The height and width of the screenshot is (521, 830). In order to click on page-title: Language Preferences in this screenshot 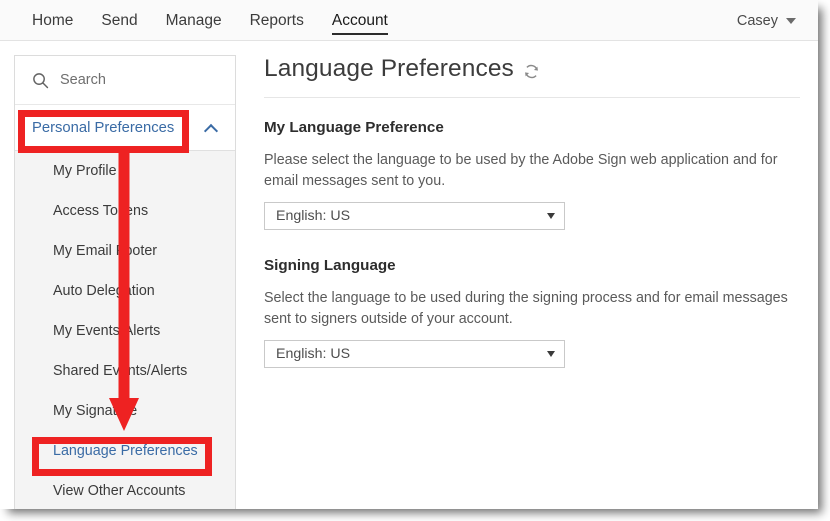, I will do `click(389, 68)`.